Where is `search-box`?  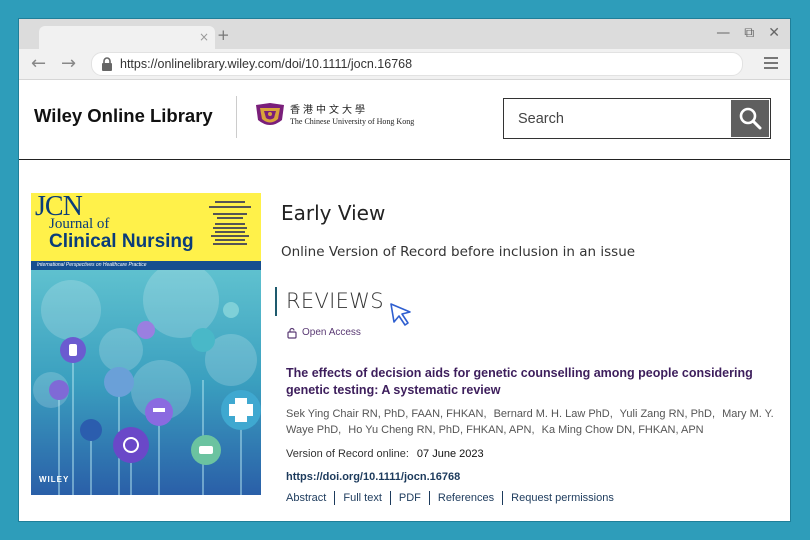
search-box is located at coordinates (637, 118).